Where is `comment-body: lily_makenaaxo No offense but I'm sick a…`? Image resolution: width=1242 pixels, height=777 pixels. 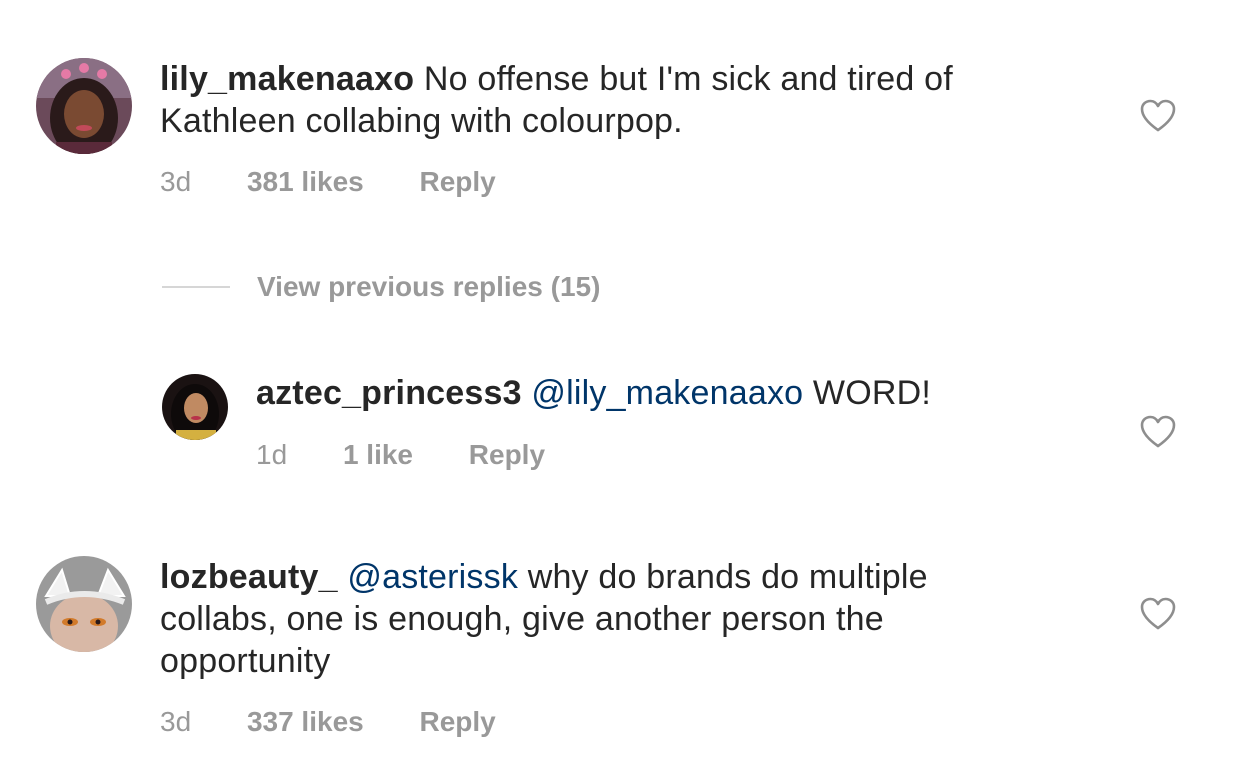
comment-body: lily_makenaaxo No offense but I'm sick a… is located at coordinates (660, 100).